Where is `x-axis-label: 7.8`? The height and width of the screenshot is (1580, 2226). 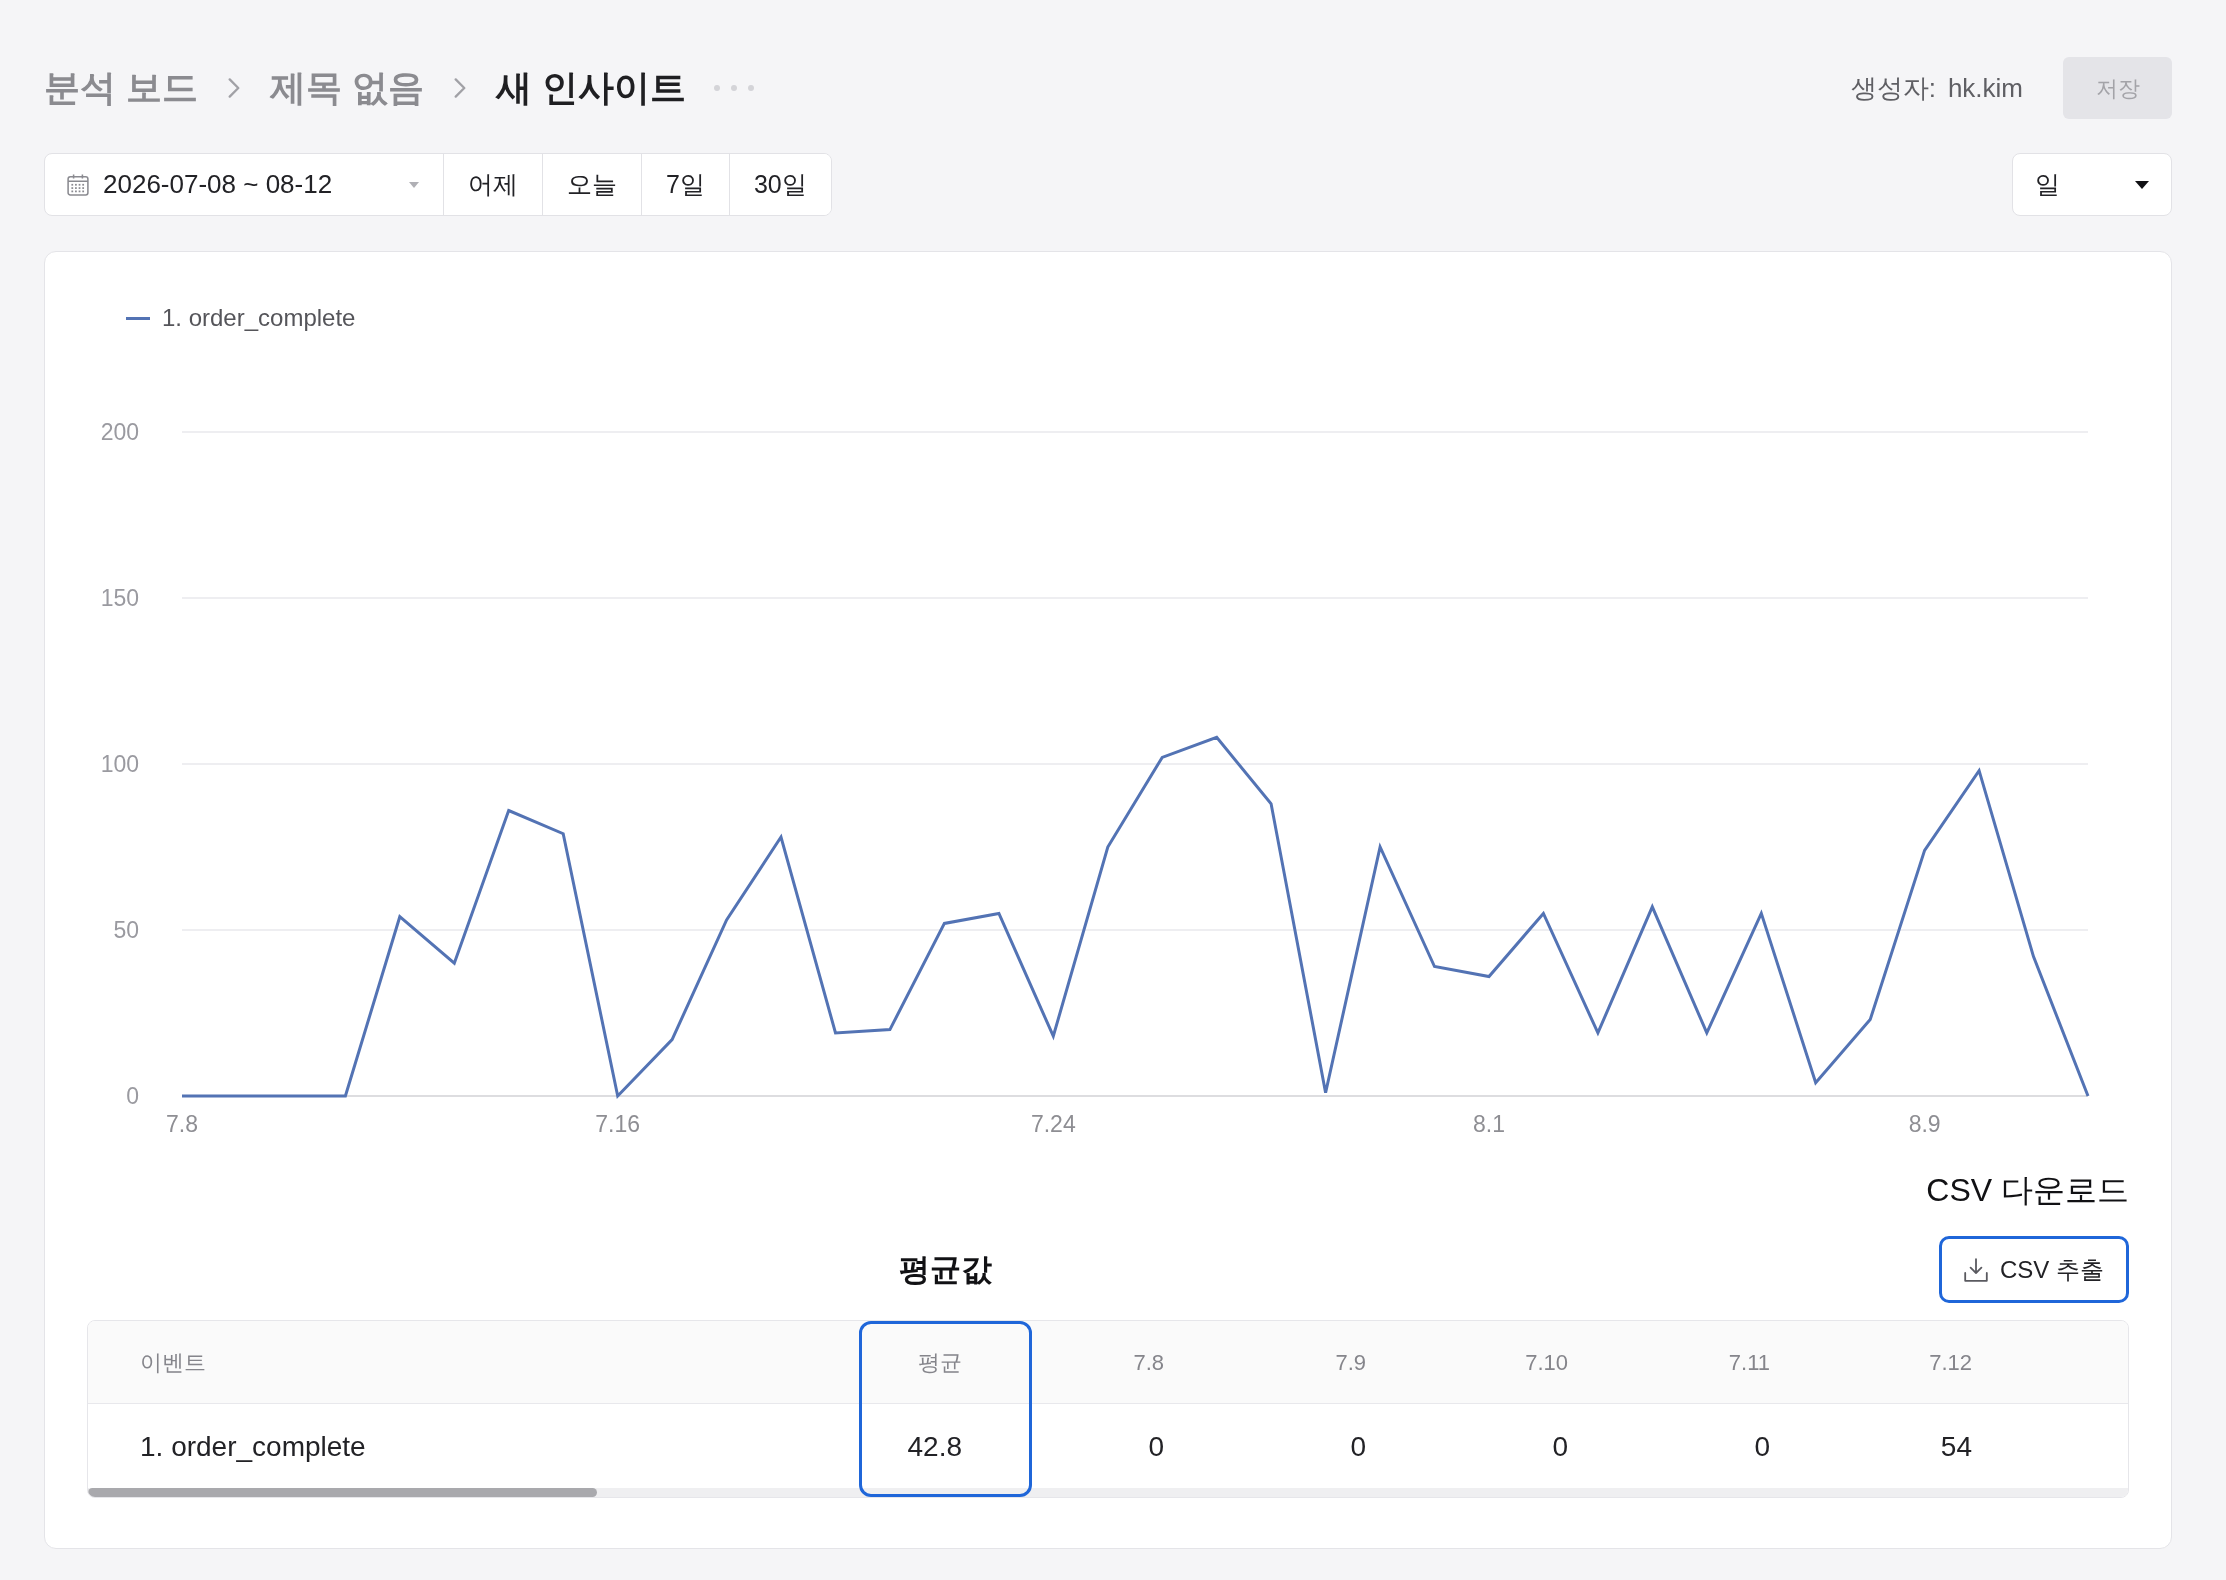 x-axis-label: 7.8 is located at coordinates (182, 1124).